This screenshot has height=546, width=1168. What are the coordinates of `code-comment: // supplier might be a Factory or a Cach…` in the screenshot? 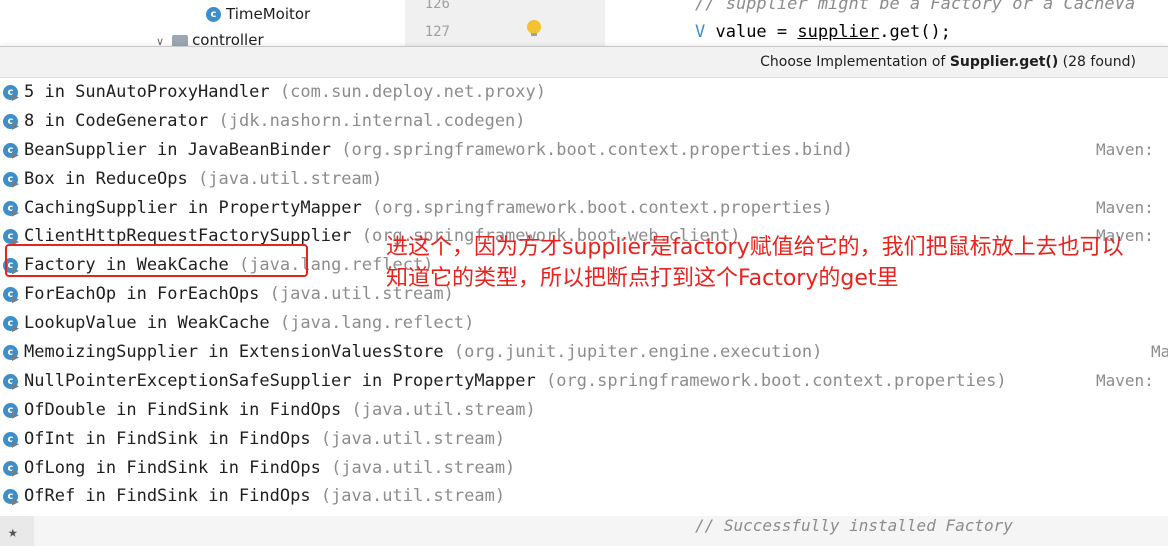 It's located at (915, 7).